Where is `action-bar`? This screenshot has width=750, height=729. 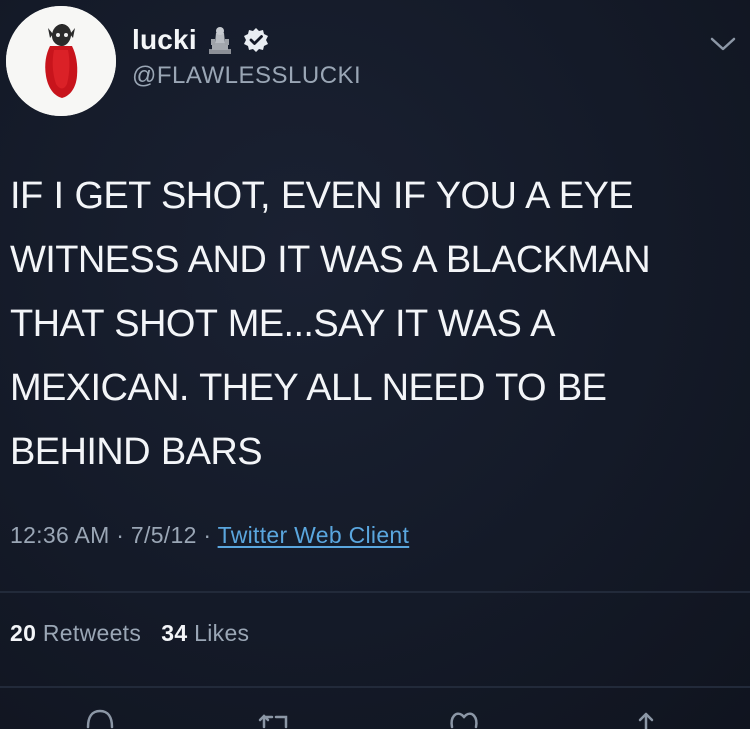
action-bar is located at coordinates (375, 717).